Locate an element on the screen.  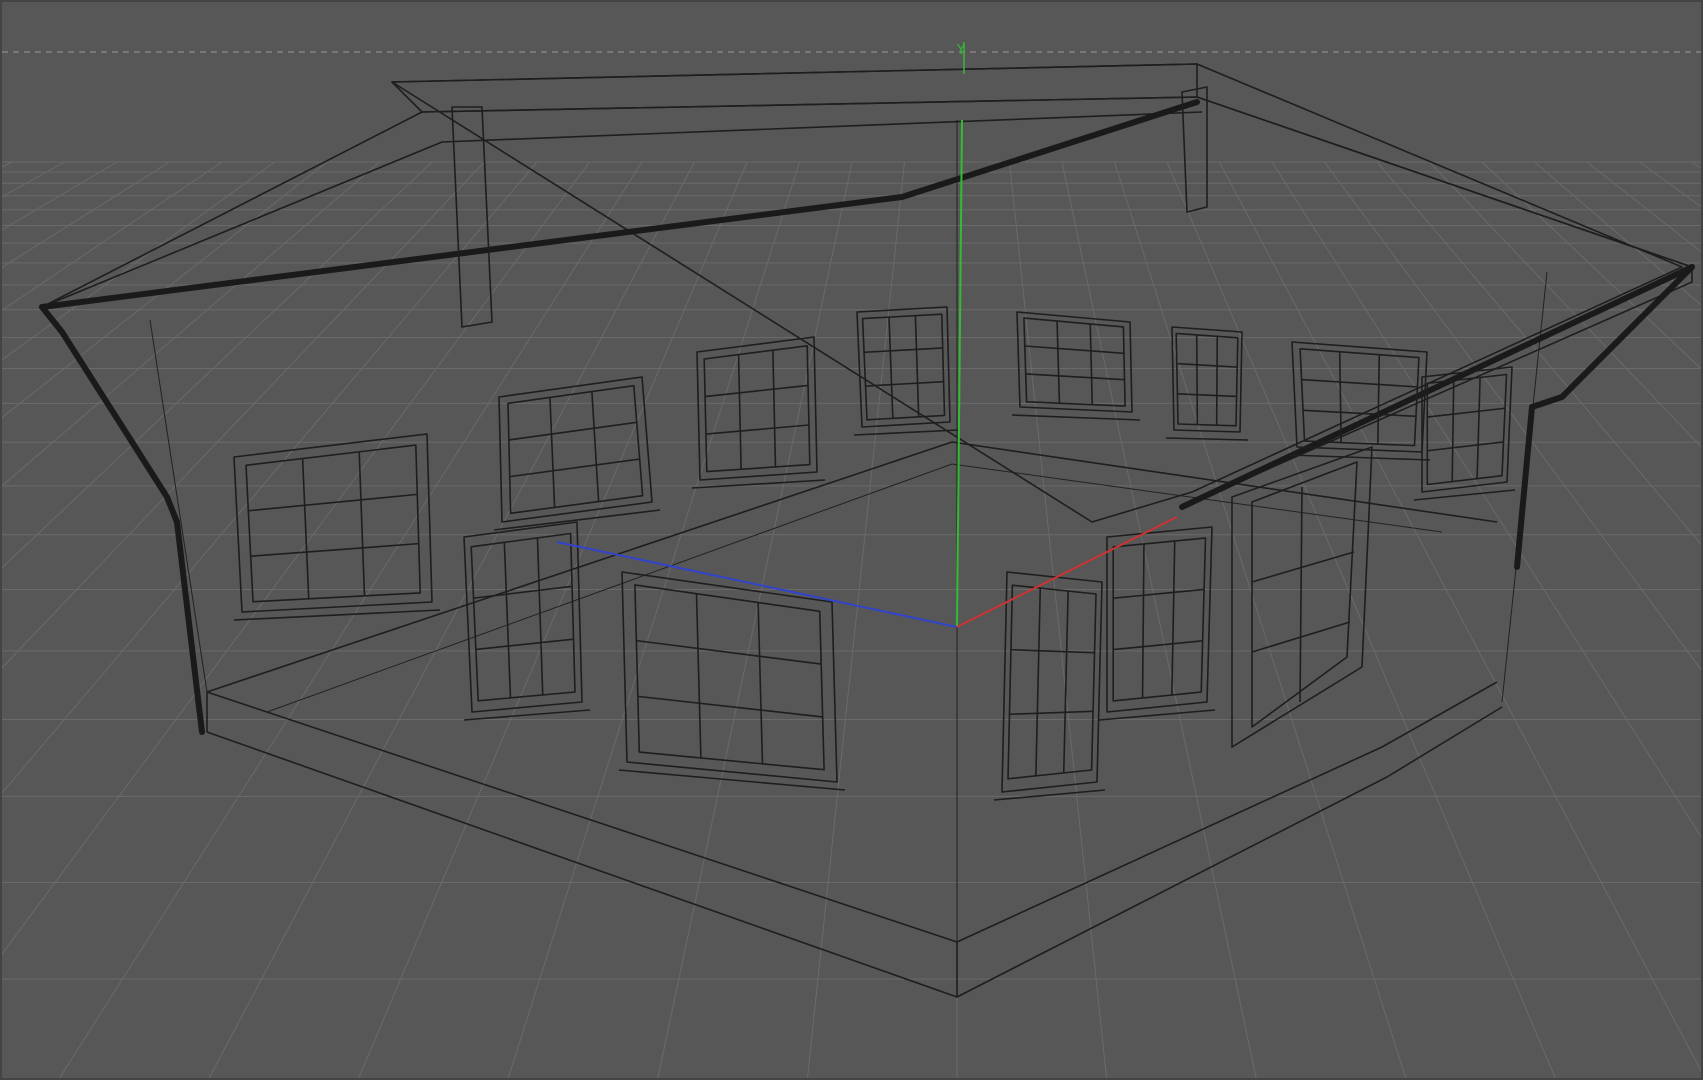
y-axis-label: Y is located at coordinates (960, 50).